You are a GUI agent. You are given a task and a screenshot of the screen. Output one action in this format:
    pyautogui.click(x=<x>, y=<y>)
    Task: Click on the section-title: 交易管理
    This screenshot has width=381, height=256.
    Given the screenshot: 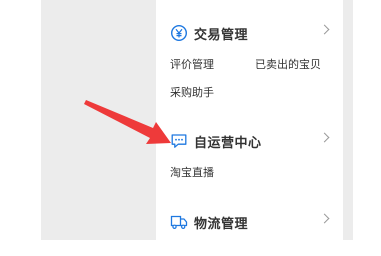 What is the action you would take?
    pyautogui.click(x=221, y=35)
    